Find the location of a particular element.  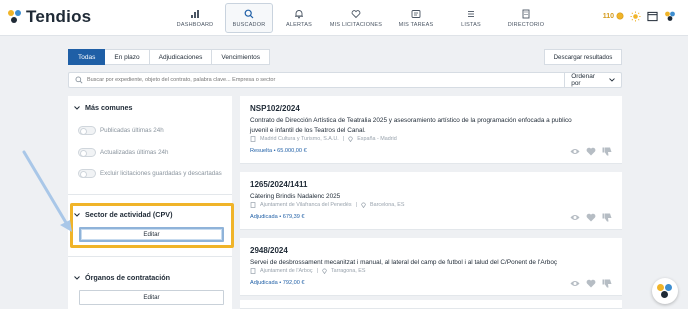

tab-en-plazo: En plazo is located at coordinates (127, 57).